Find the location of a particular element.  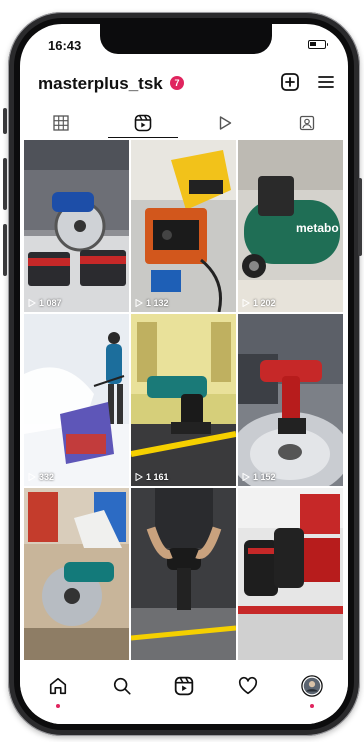

nav-home is located at coordinates (58, 686).